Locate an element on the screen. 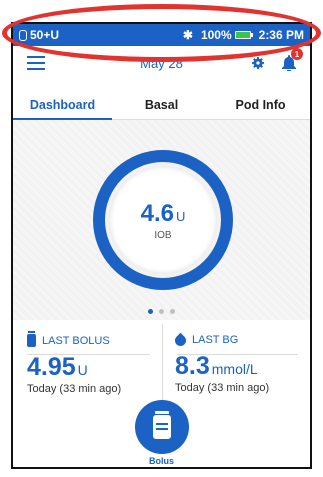 This screenshot has width=323, height=477. last-bolus-header: LAST BOLUS is located at coordinates (90, 339).